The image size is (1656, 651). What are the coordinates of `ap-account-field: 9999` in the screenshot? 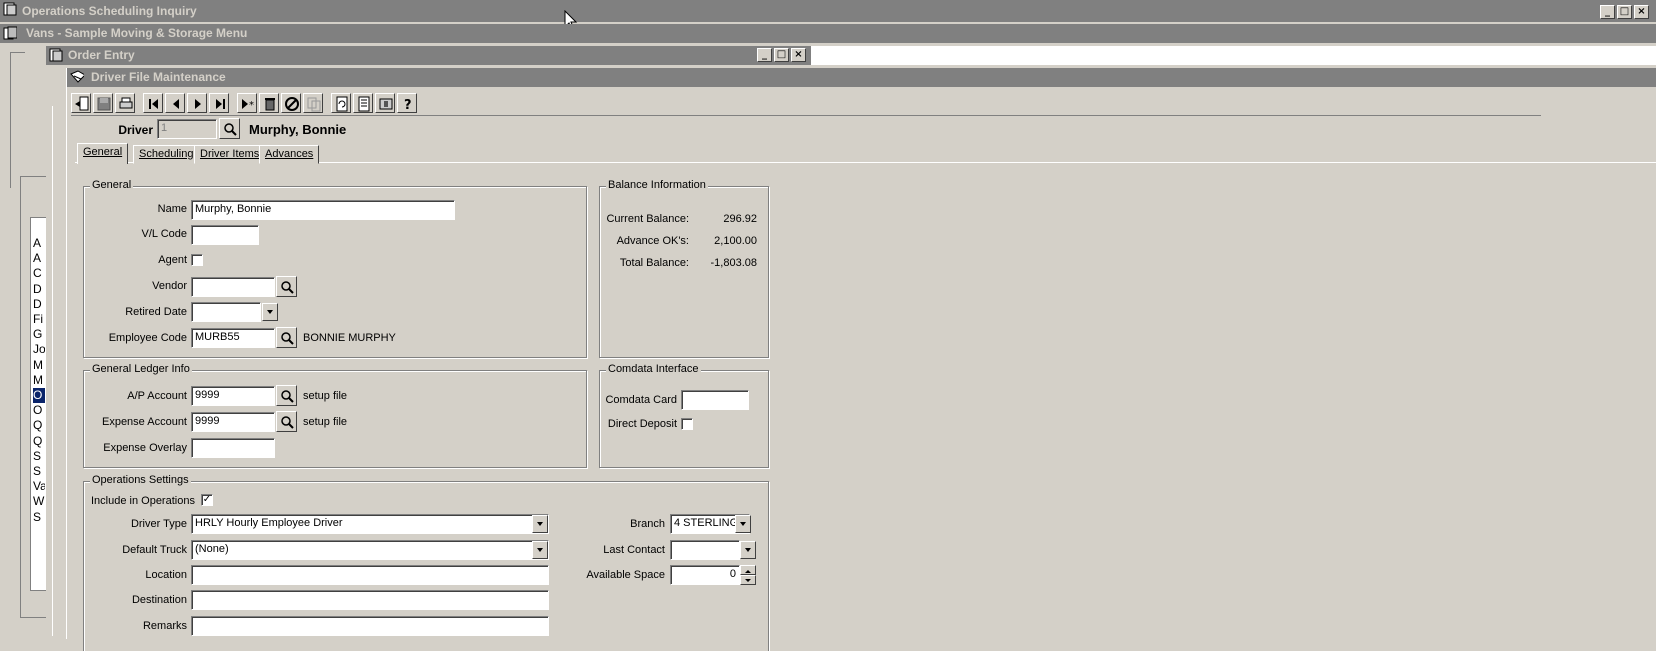 It's located at (233, 396).